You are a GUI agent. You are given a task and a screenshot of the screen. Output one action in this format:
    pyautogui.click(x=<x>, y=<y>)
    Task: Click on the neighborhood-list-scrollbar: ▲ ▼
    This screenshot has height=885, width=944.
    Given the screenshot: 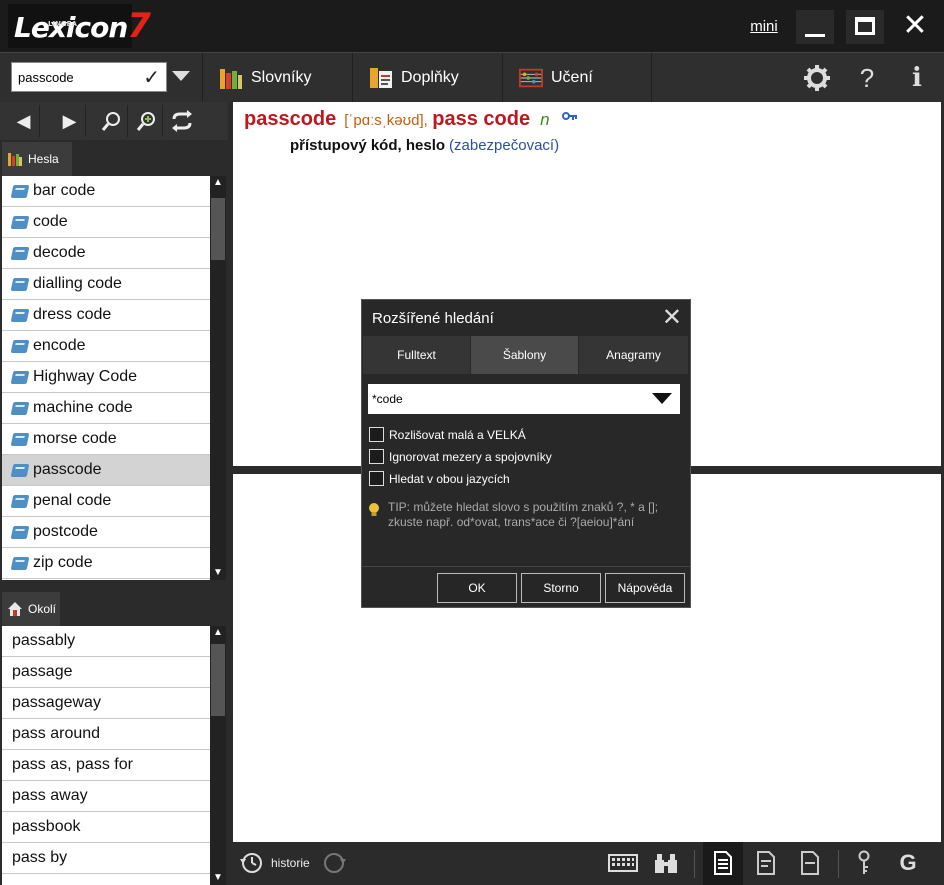 What is the action you would take?
    pyautogui.click(x=218, y=755)
    